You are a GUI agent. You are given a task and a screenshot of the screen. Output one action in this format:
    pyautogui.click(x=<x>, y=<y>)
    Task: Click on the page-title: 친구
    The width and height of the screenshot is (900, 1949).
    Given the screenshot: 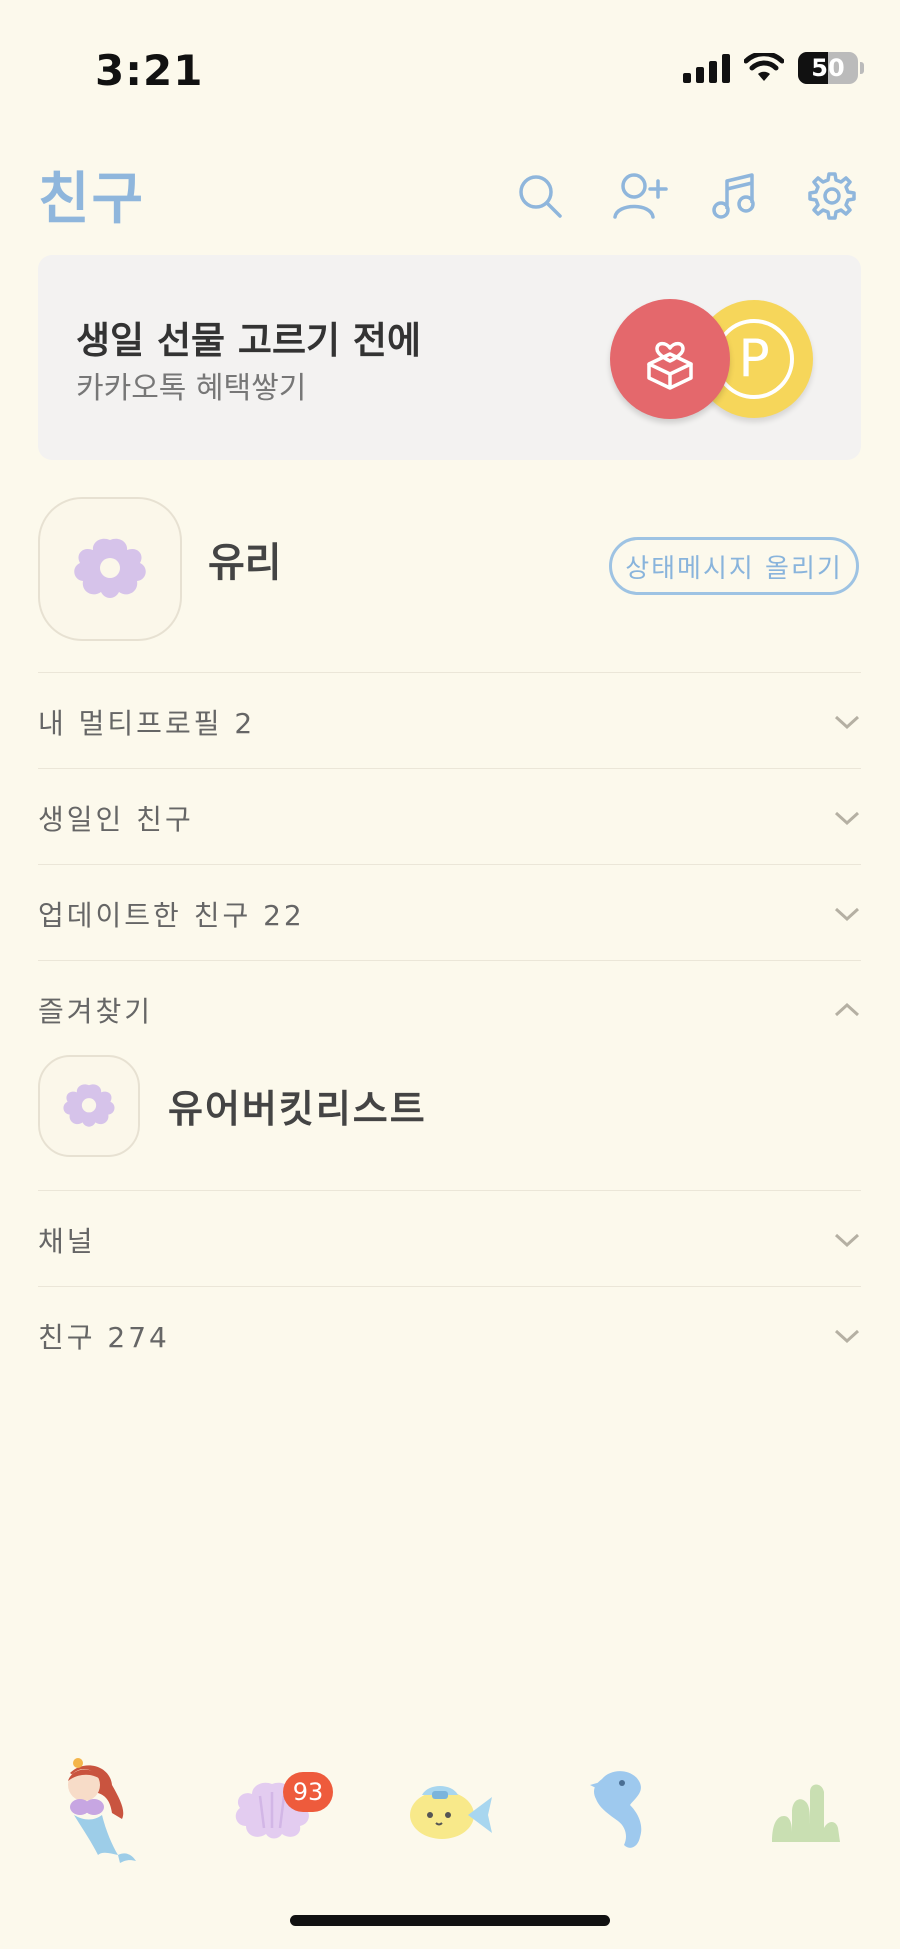 What is the action you would take?
    pyautogui.click(x=92, y=199)
    